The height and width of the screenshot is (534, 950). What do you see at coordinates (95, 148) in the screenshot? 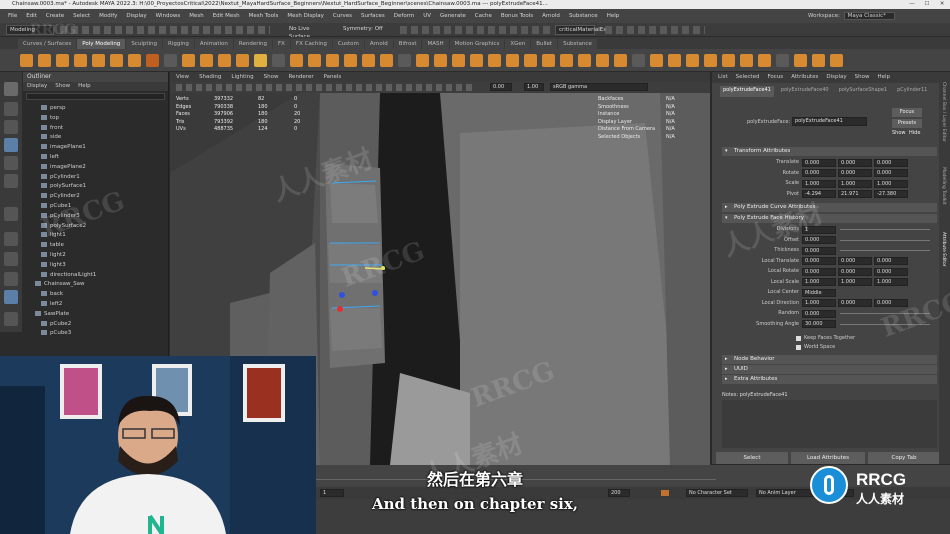
I see `outliner-item: imagePlane1` at bounding box center [95, 148].